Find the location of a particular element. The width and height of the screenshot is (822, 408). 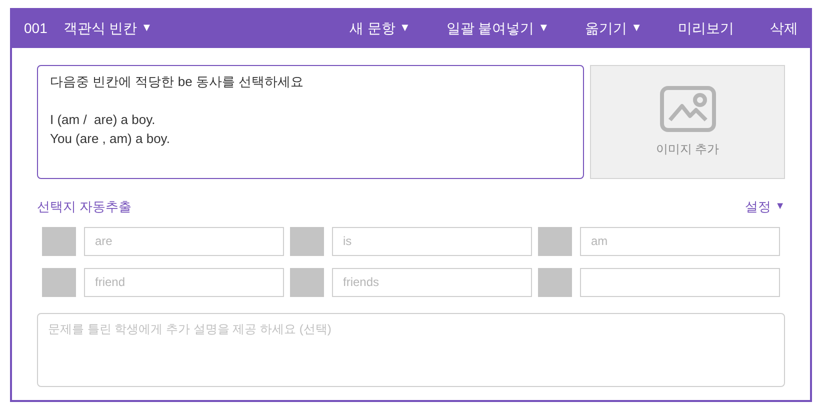

header-button: 미리보기 is located at coordinates (706, 28).